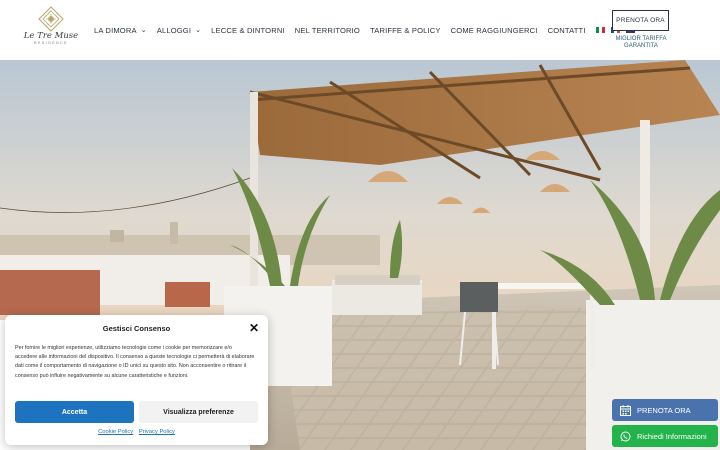 This screenshot has height=450, width=720. I want to click on it-flag-icon, so click(600, 30).